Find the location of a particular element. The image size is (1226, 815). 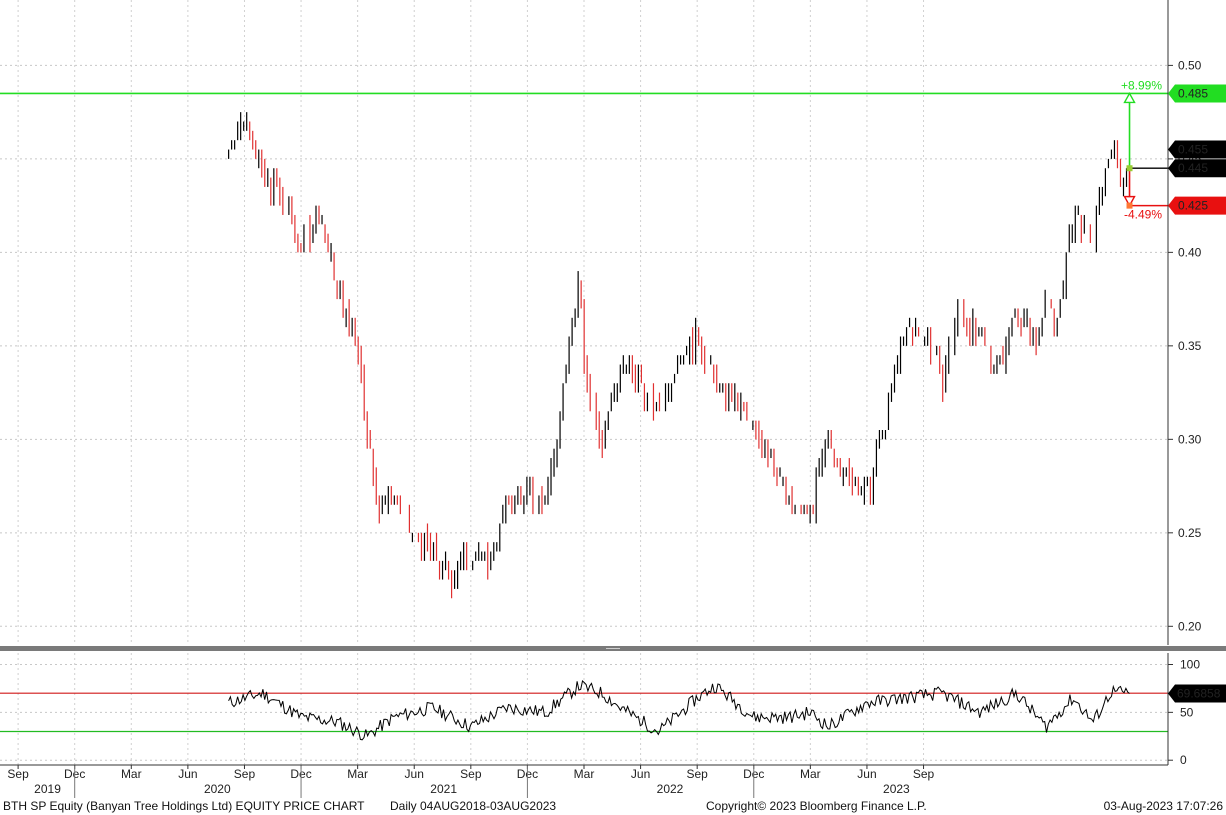

rsi-tick-label: 50 is located at coordinates (1187, 712).